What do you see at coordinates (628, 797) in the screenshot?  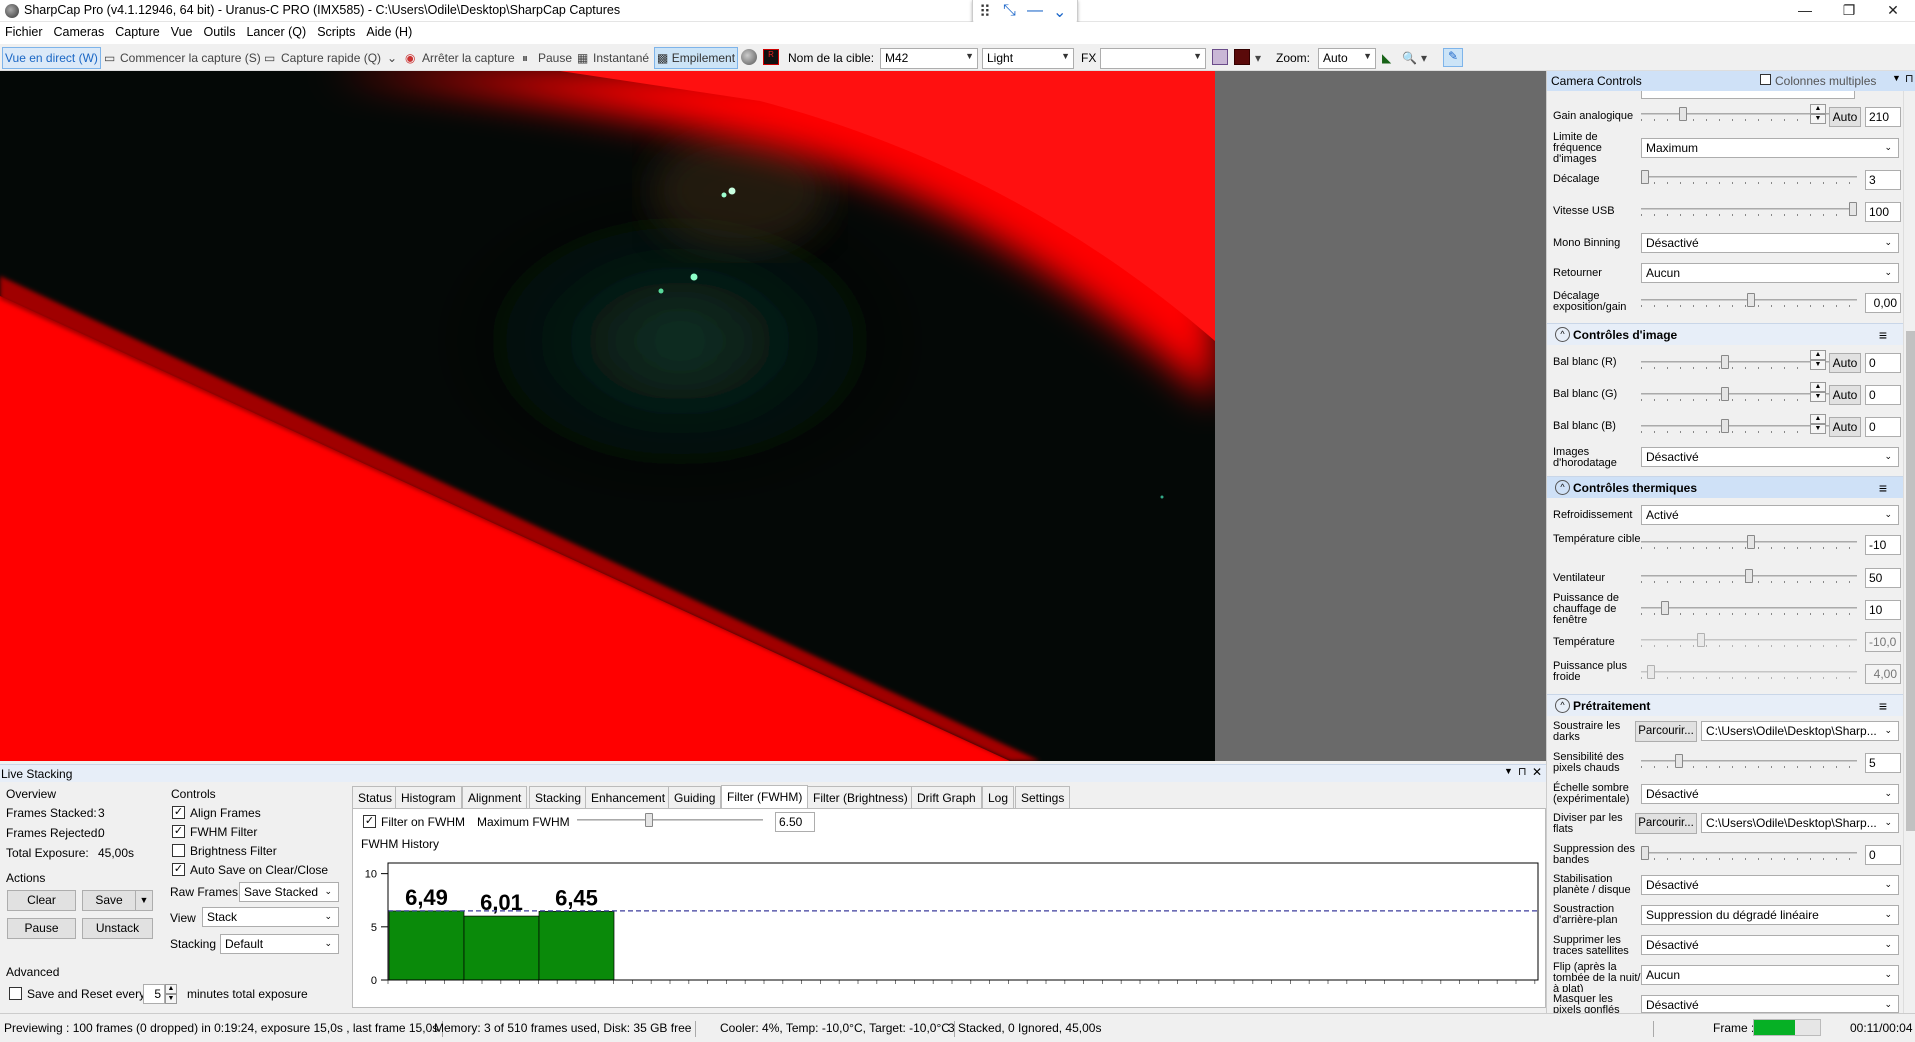 I see `tab-enhancement: Enhancement` at bounding box center [628, 797].